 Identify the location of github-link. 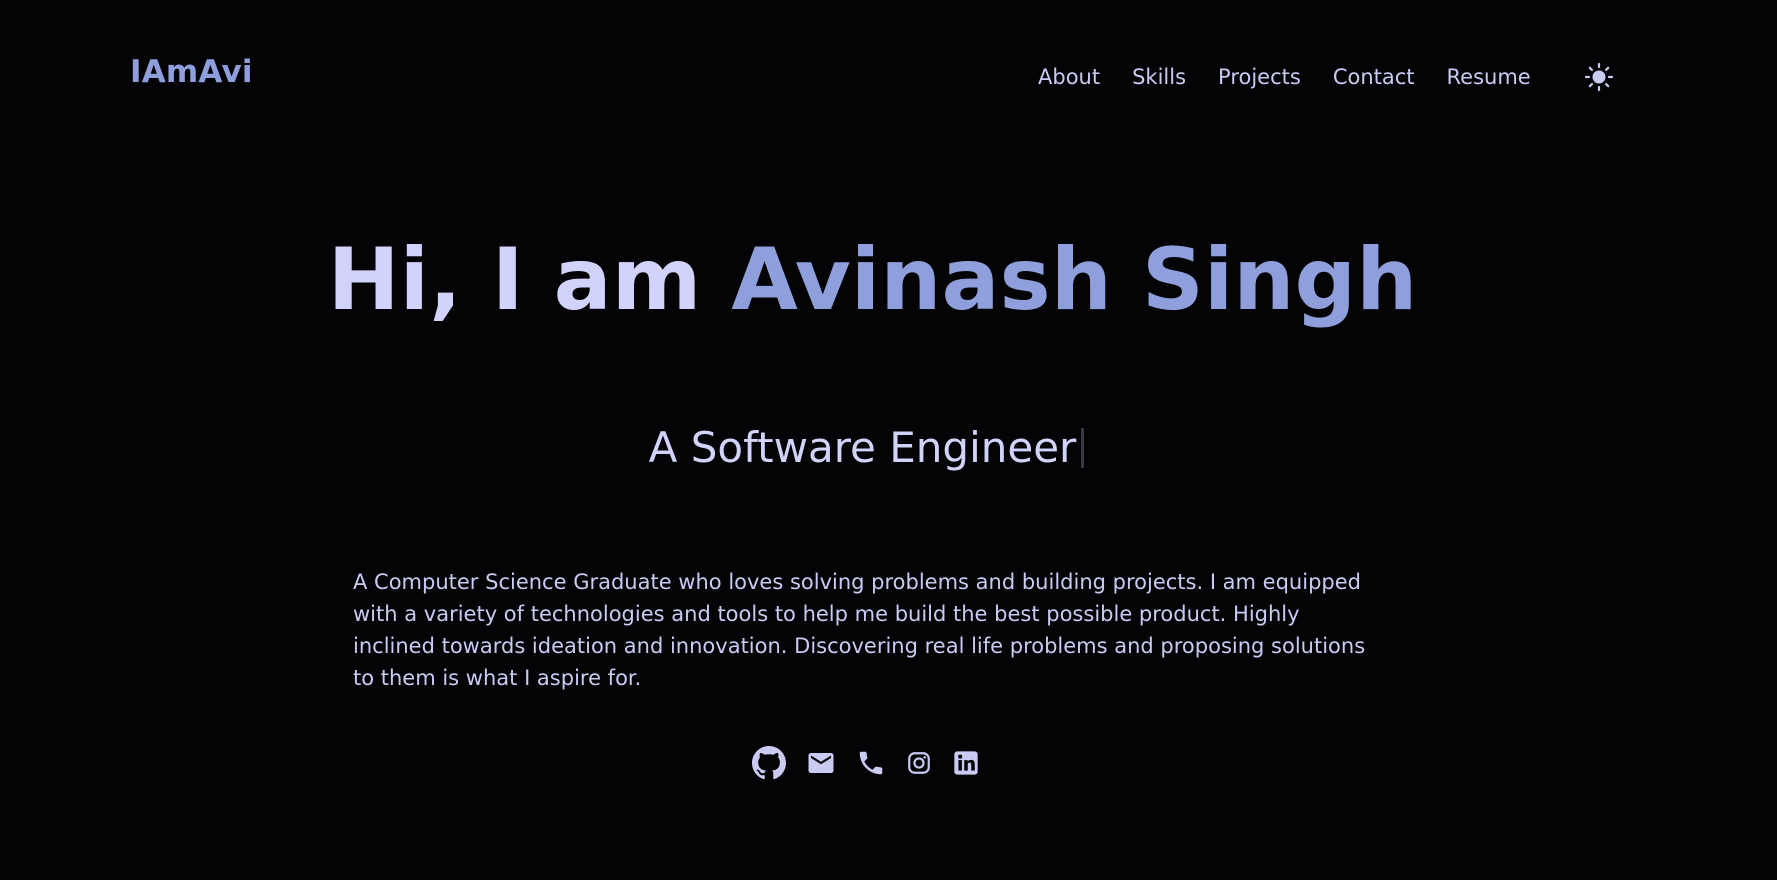
(769, 763).